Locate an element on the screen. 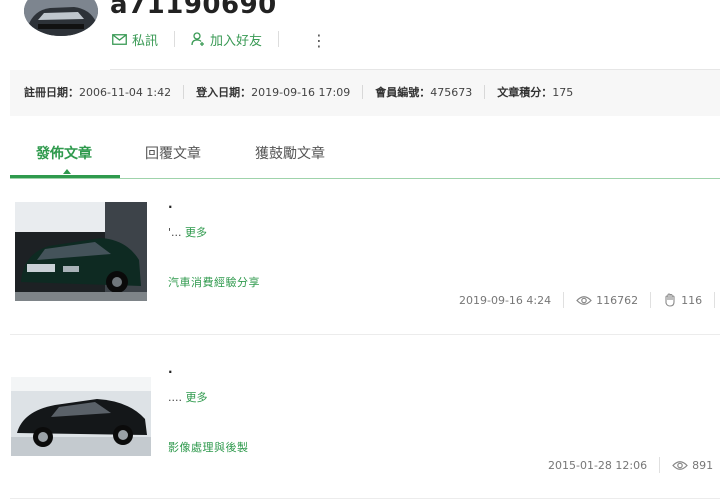  register-date-label: 註冊日期： is located at coordinates (51, 92).